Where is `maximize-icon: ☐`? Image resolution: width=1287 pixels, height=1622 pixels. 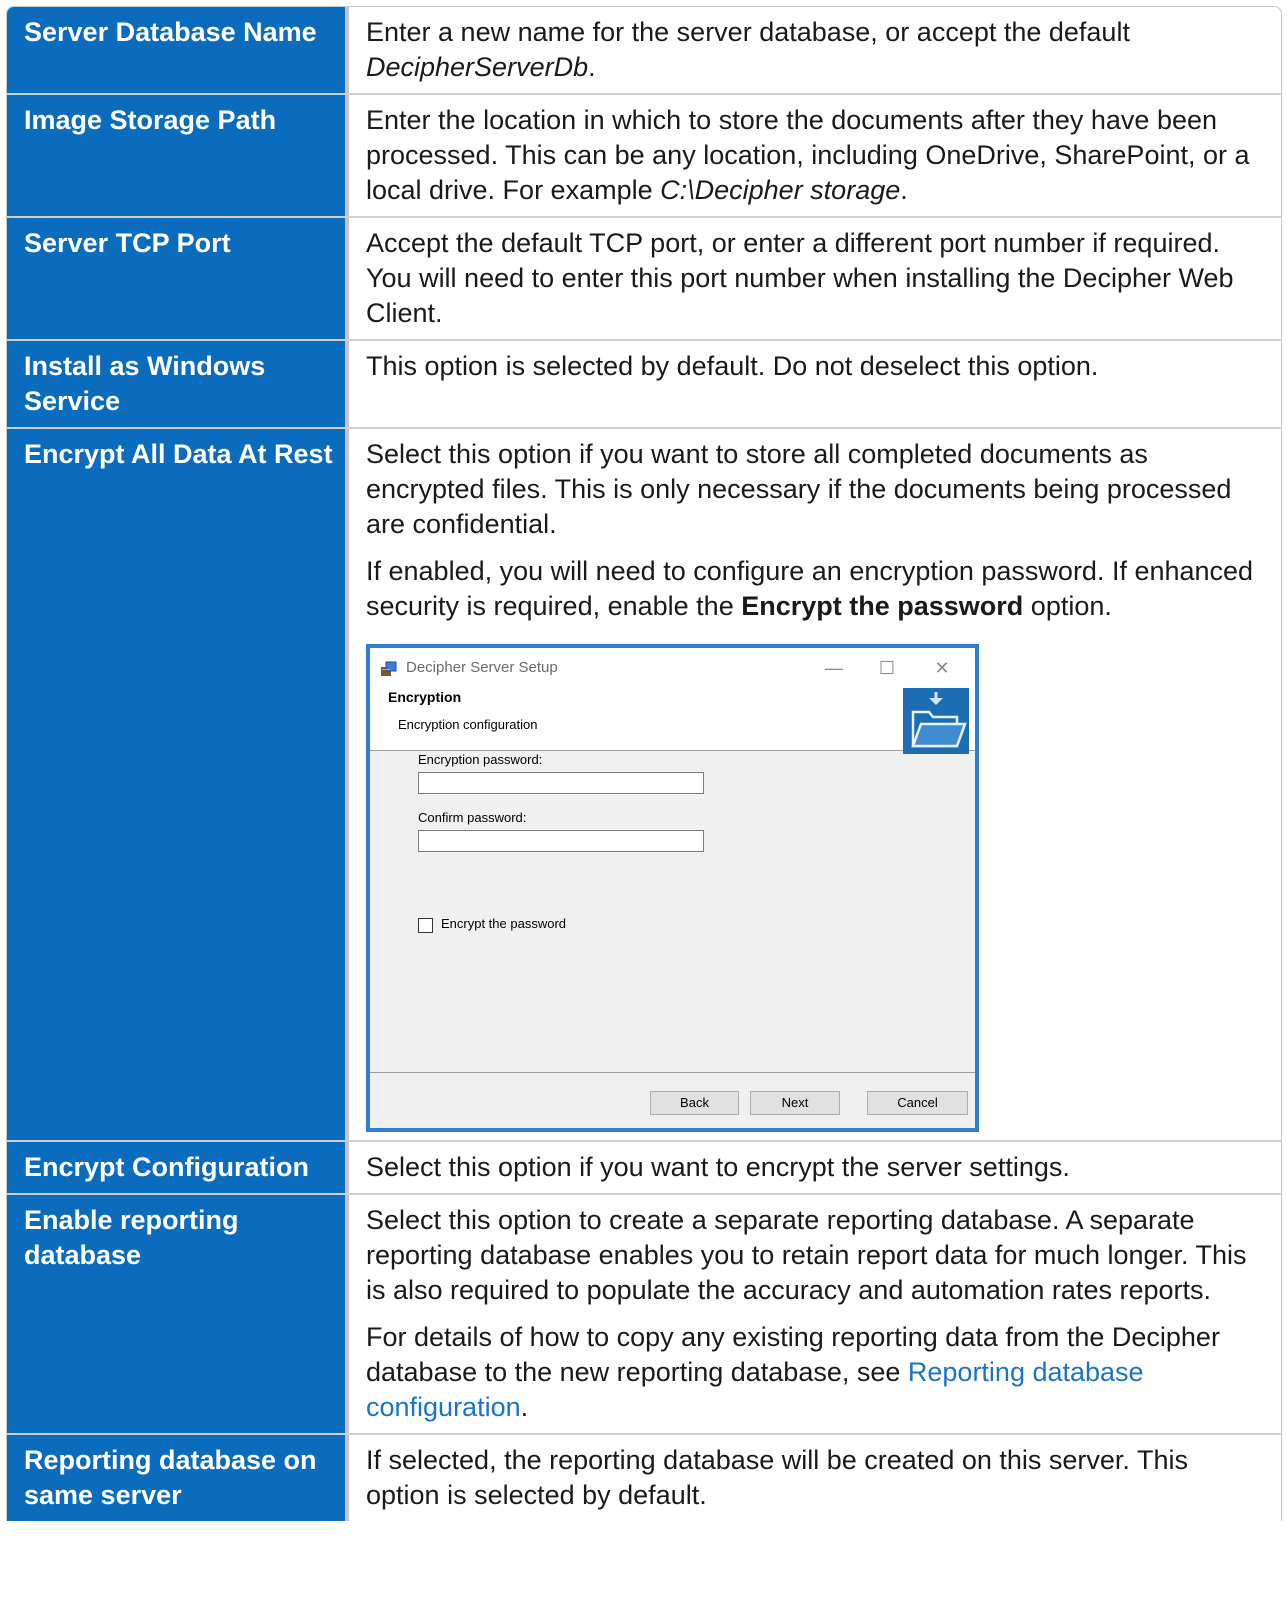 maximize-icon: ☐ is located at coordinates (887, 668).